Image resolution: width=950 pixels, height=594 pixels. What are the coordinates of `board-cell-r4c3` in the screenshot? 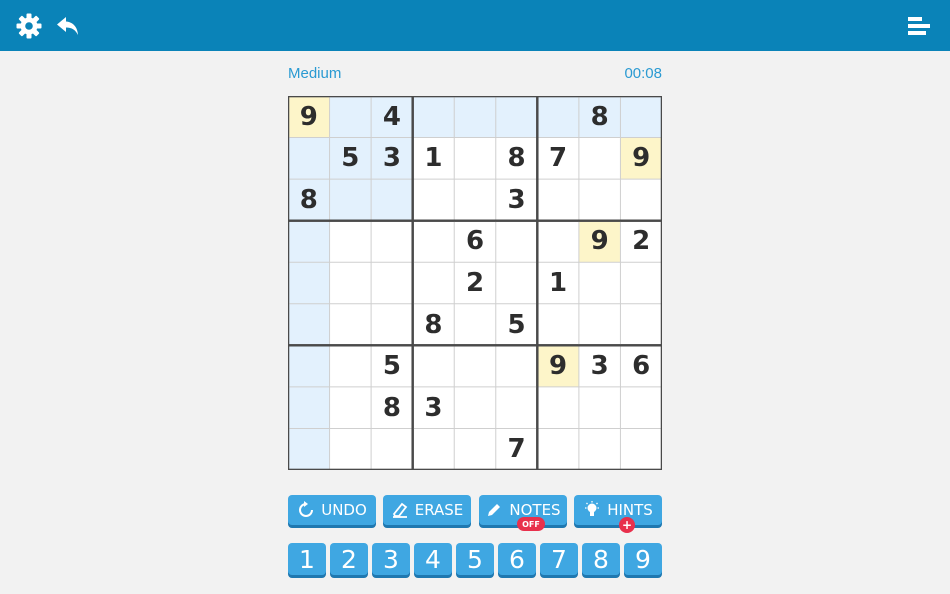 It's located at (392, 242).